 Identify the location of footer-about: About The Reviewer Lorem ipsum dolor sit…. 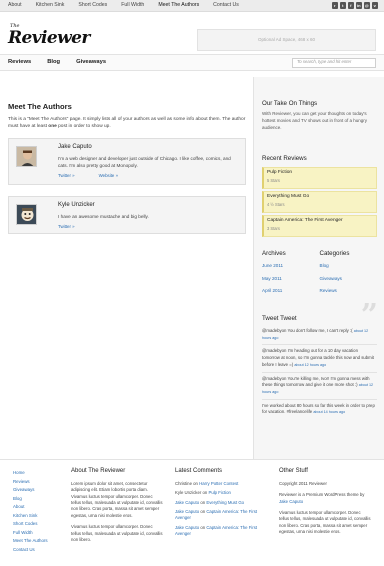
(117, 508).